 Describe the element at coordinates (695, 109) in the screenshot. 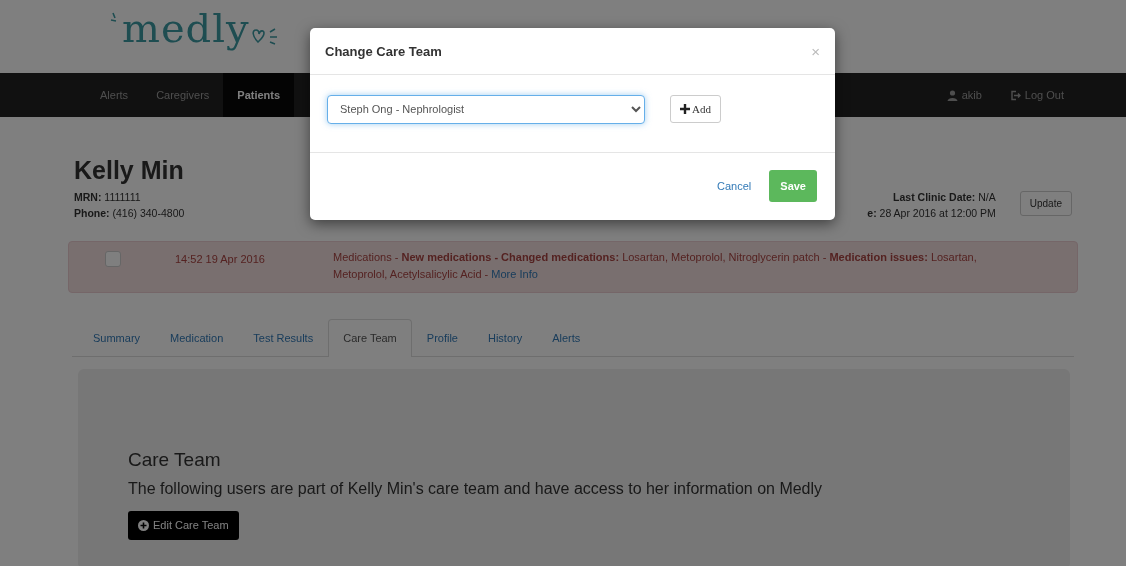

I see `add-button: Add` at that location.